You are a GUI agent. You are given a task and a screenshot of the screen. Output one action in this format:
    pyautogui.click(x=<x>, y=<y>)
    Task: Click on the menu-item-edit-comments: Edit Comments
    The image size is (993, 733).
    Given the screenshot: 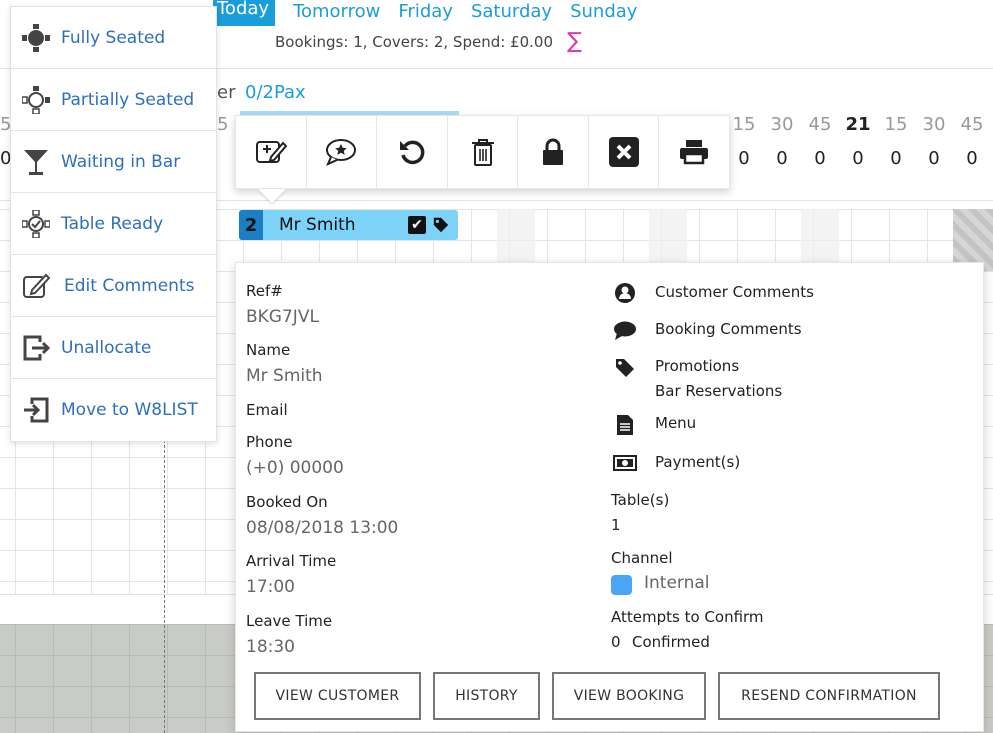 What is the action you would take?
    pyautogui.click(x=113, y=286)
    